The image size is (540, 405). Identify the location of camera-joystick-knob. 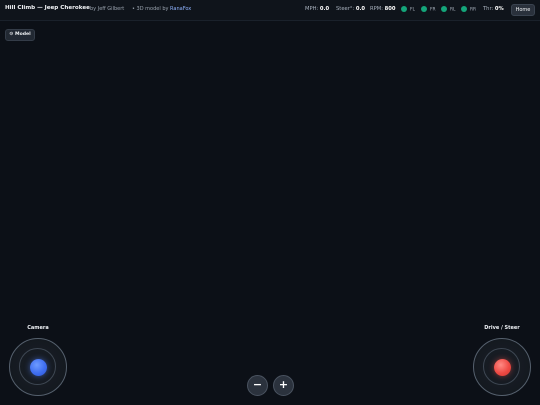
(38, 367).